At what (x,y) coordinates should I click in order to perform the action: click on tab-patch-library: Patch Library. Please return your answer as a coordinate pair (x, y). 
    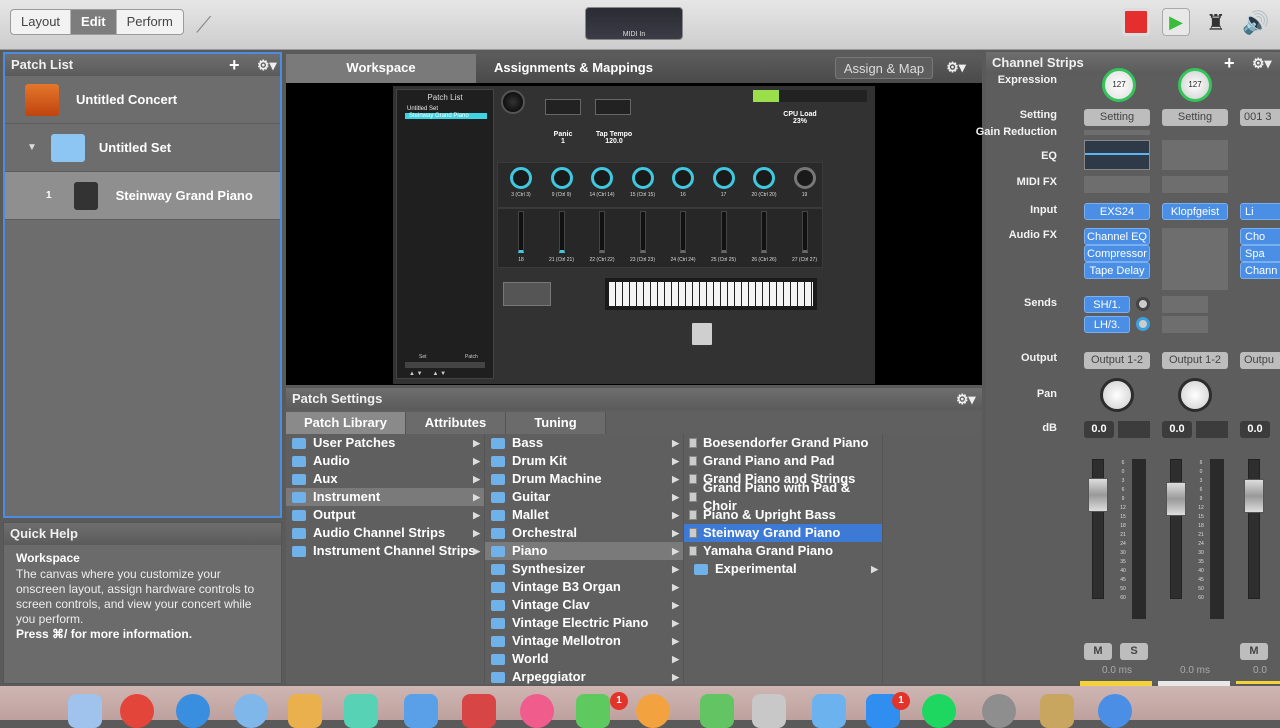
    Looking at the image, I should click on (346, 423).